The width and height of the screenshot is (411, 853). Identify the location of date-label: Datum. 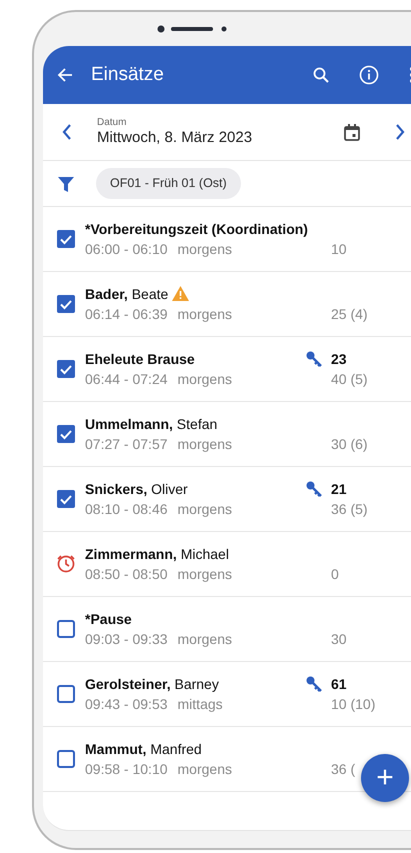
(112, 123).